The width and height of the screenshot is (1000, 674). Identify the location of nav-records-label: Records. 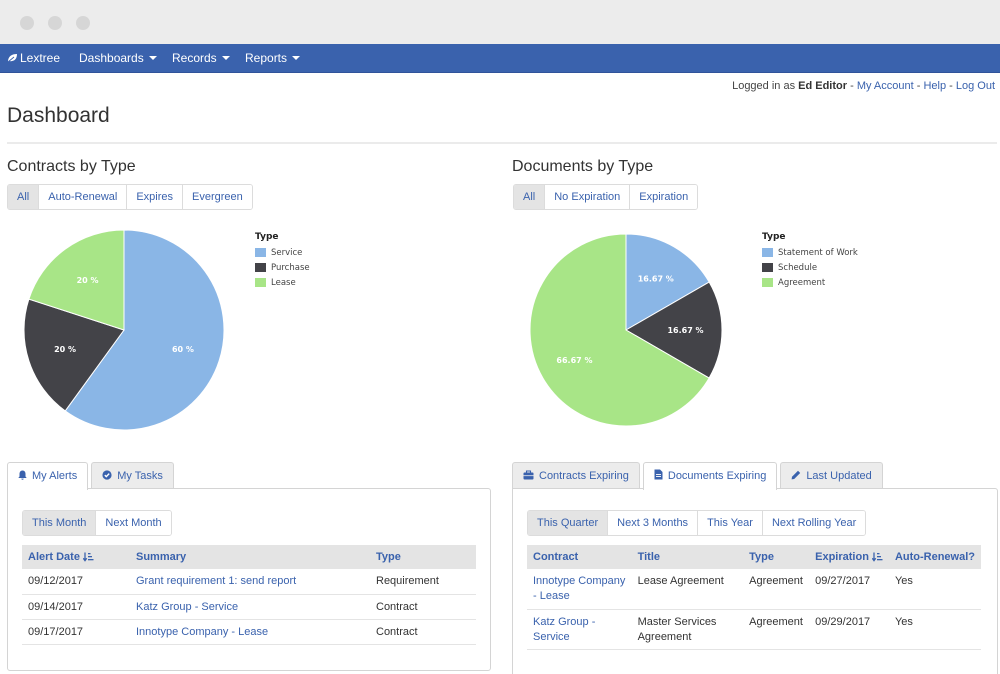
(194, 58).